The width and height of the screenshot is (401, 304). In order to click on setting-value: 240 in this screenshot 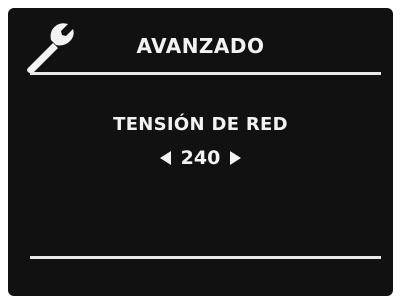, I will do `click(200, 158)`.